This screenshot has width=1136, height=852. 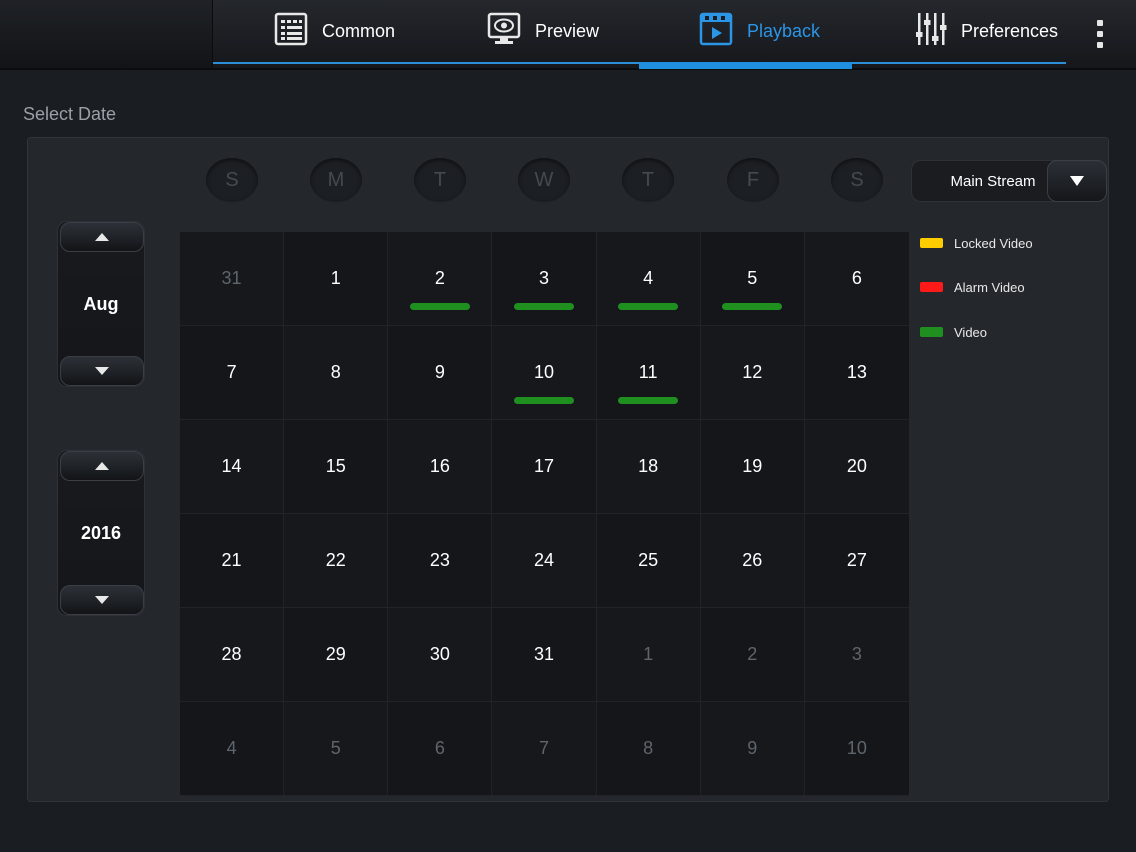 I want to click on tab-common-label: Common, so click(x=359, y=30).